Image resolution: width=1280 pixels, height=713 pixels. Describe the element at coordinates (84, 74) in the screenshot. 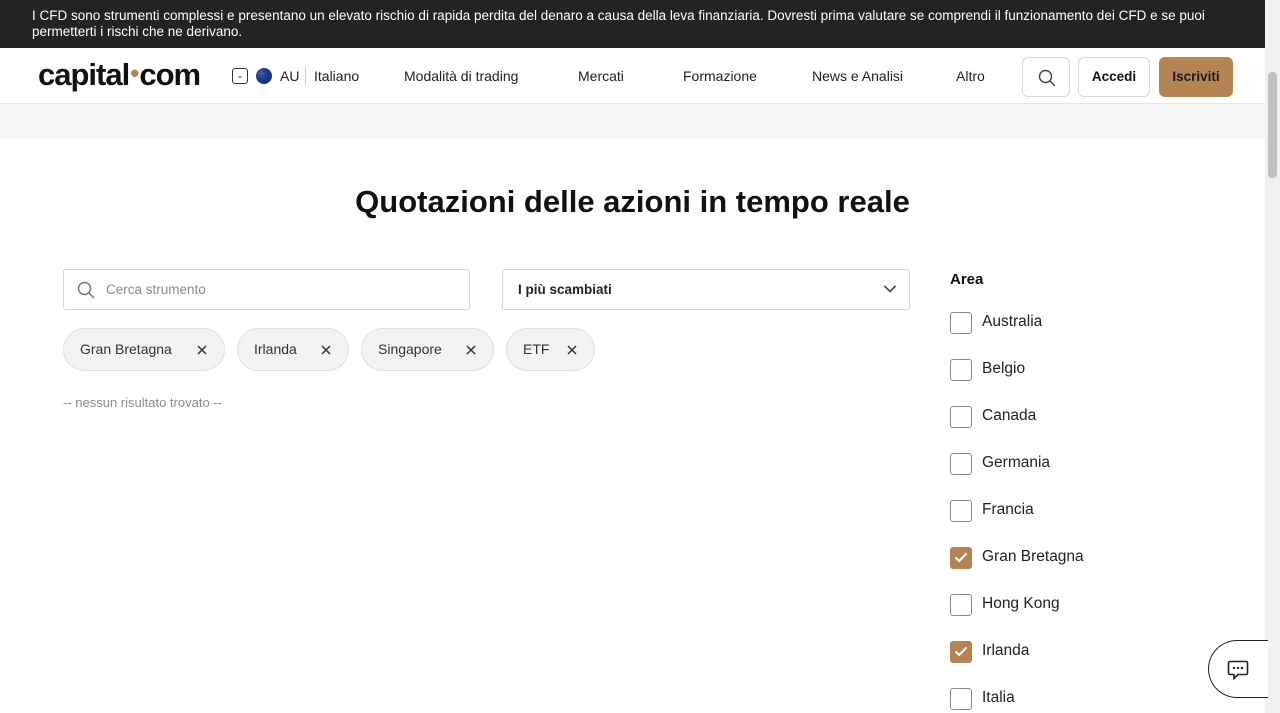

I see `logo-text-left: capital` at that location.